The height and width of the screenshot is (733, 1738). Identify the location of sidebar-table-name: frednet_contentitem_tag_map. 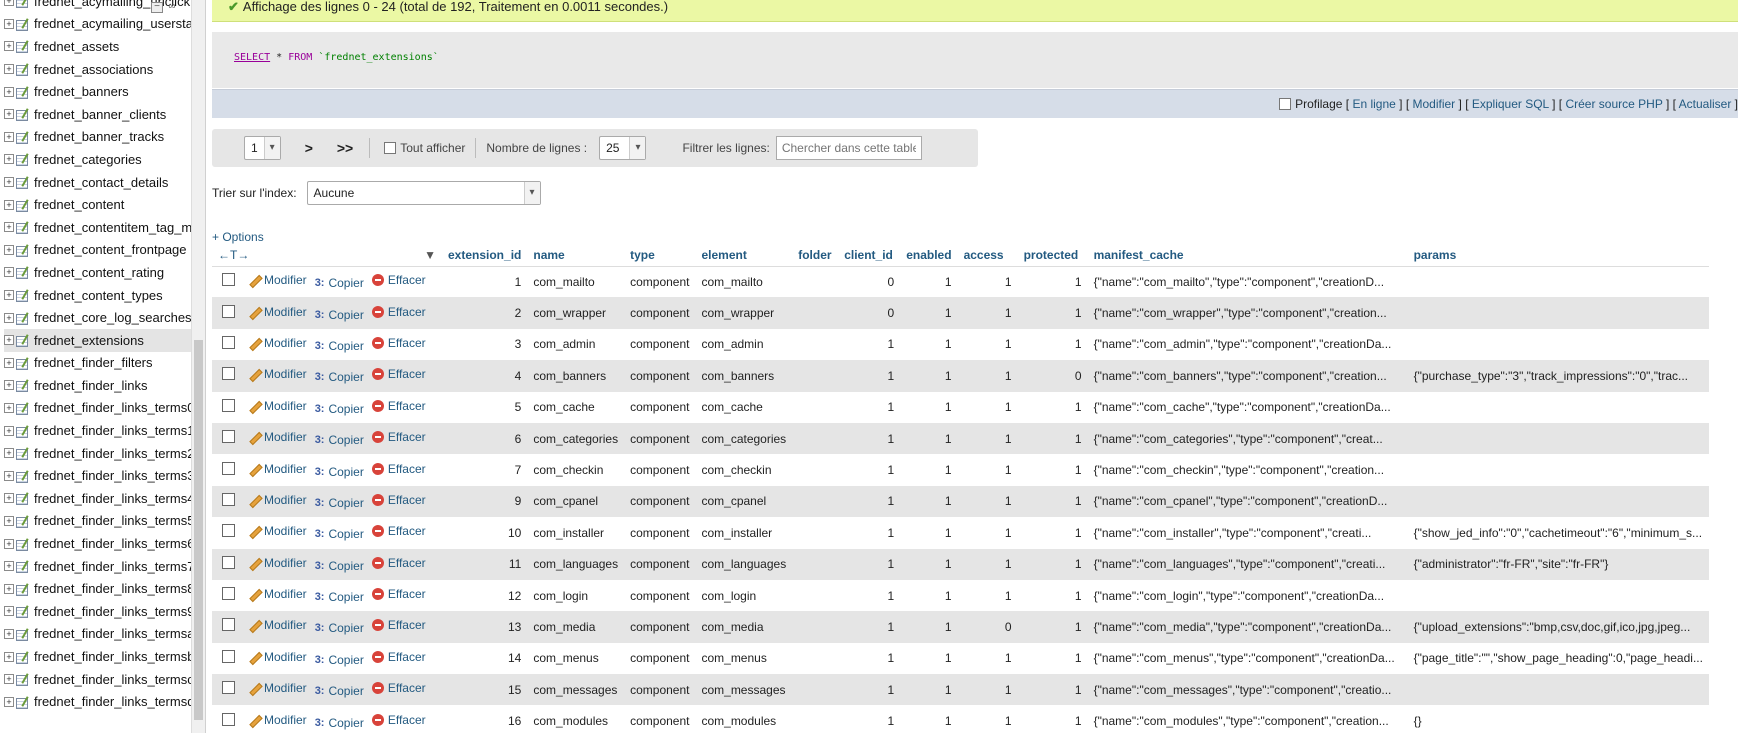
(119, 227).